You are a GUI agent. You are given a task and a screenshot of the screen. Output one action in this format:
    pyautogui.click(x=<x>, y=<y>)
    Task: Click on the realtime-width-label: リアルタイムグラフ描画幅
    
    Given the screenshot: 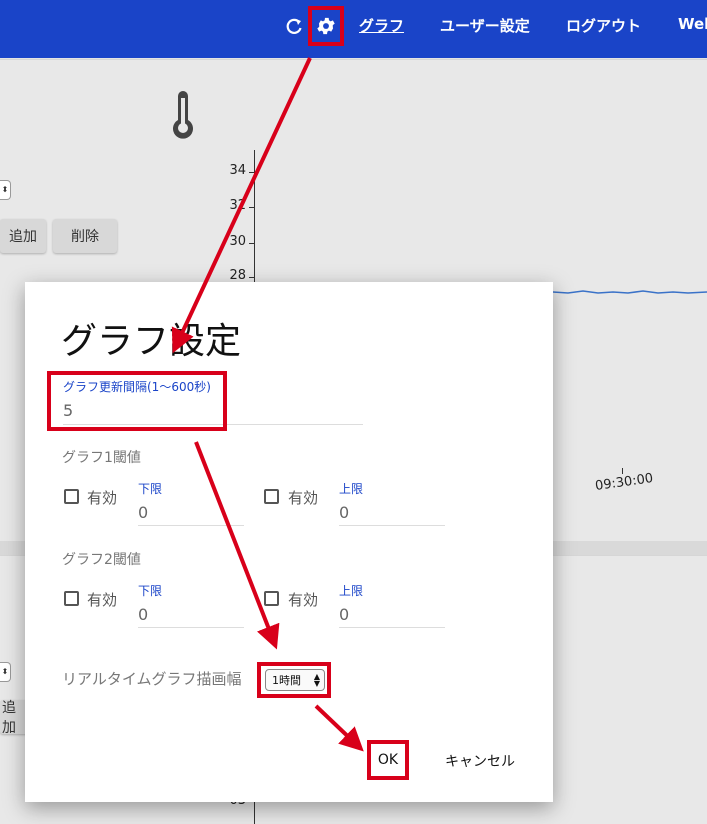 What is the action you would take?
    pyautogui.click(x=152, y=679)
    